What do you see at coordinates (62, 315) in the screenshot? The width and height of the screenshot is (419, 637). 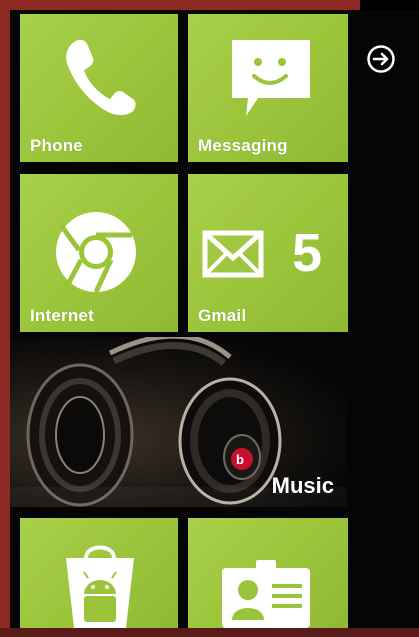 I see `tile-internet-label: Internet` at bounding box center [62, 315].